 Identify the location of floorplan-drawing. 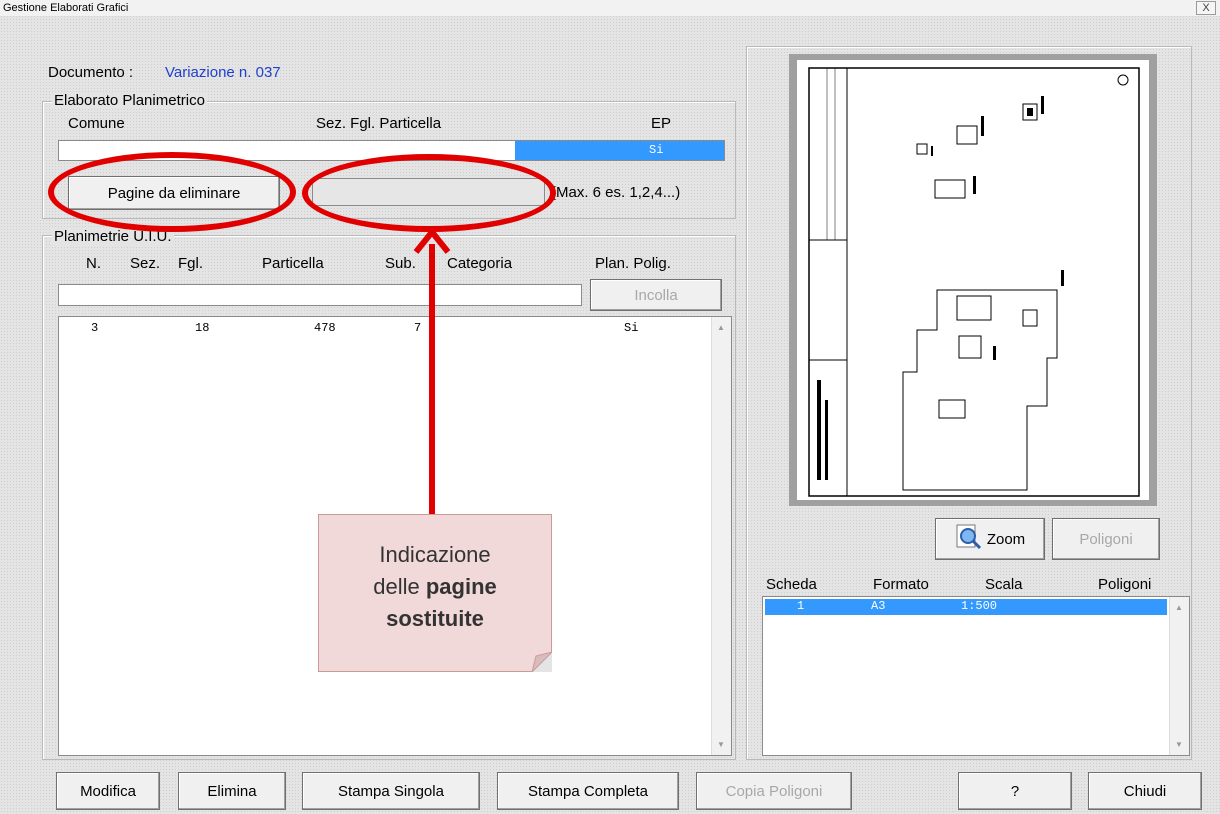
(974, 282).